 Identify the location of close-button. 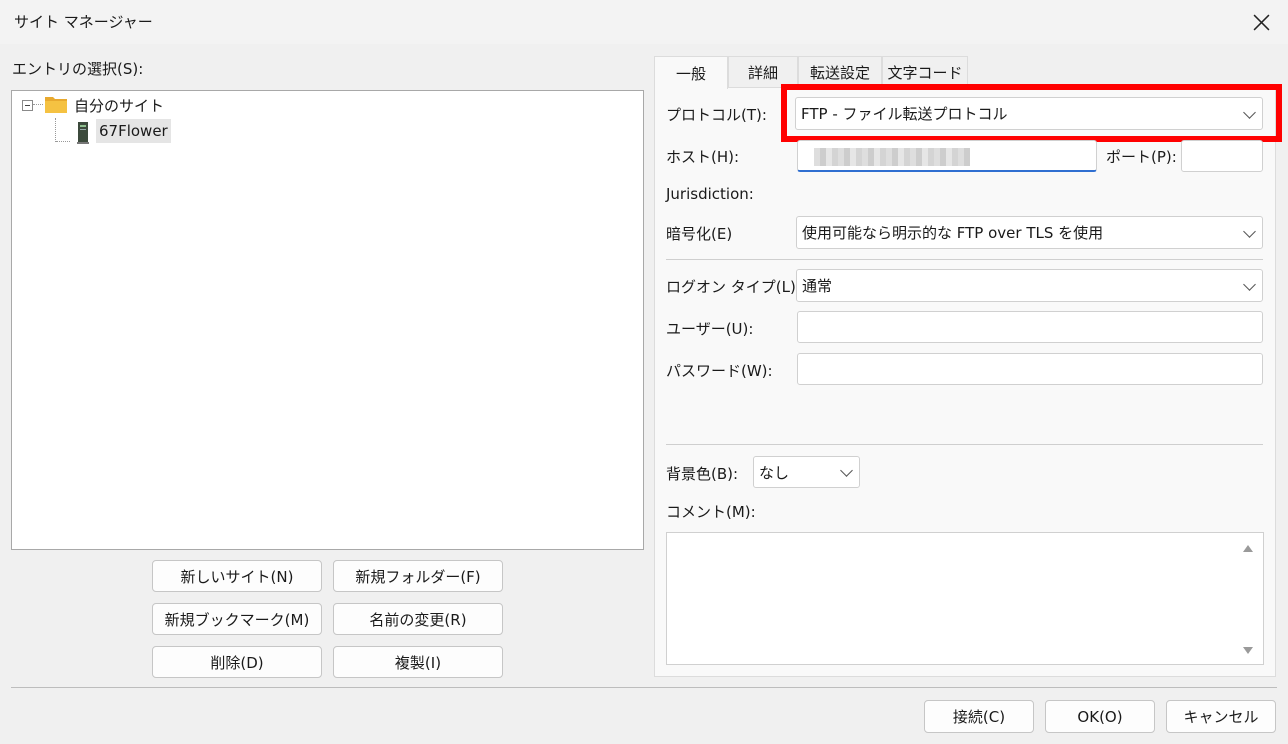
(1261, 22).